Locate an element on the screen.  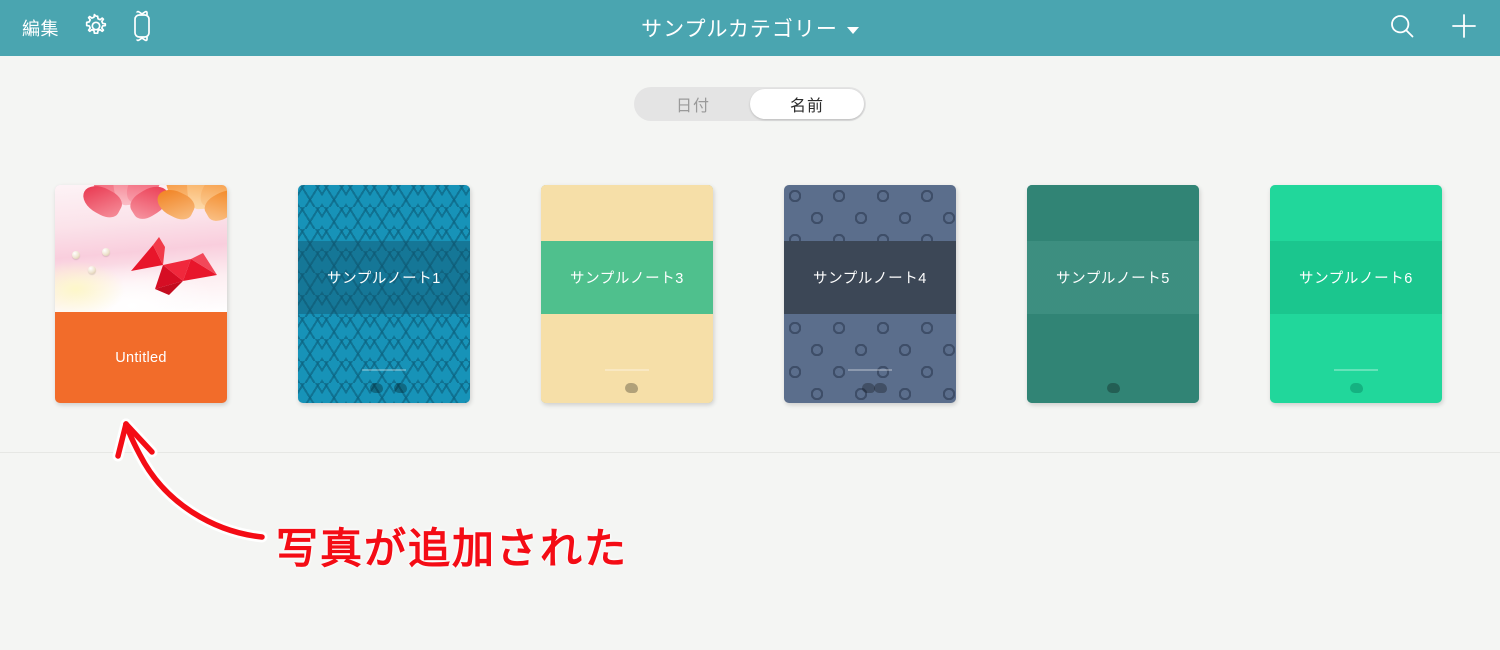
notebook-title-band: Untitled is located at coordinates (141, 357).